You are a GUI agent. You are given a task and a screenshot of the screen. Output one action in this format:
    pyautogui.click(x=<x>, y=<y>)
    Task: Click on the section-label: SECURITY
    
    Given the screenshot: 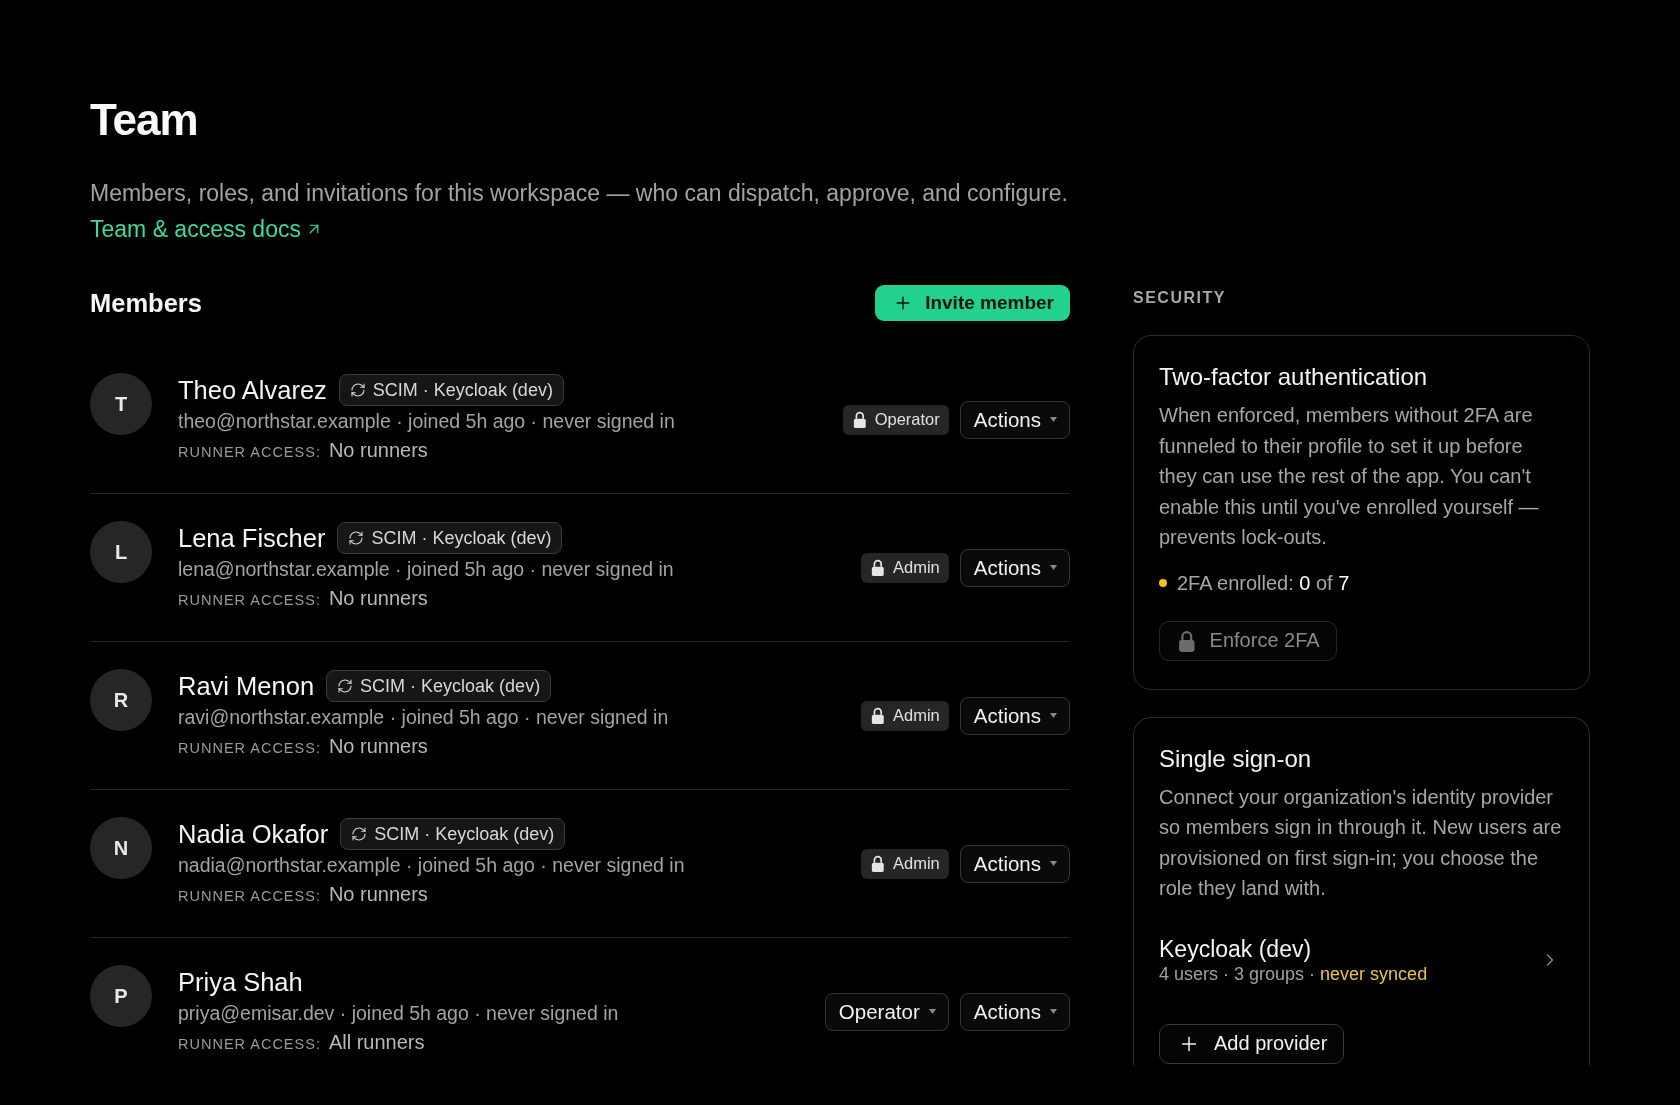 What is the action you would take?
    pyautogui.click(x=1180, y=298)
    